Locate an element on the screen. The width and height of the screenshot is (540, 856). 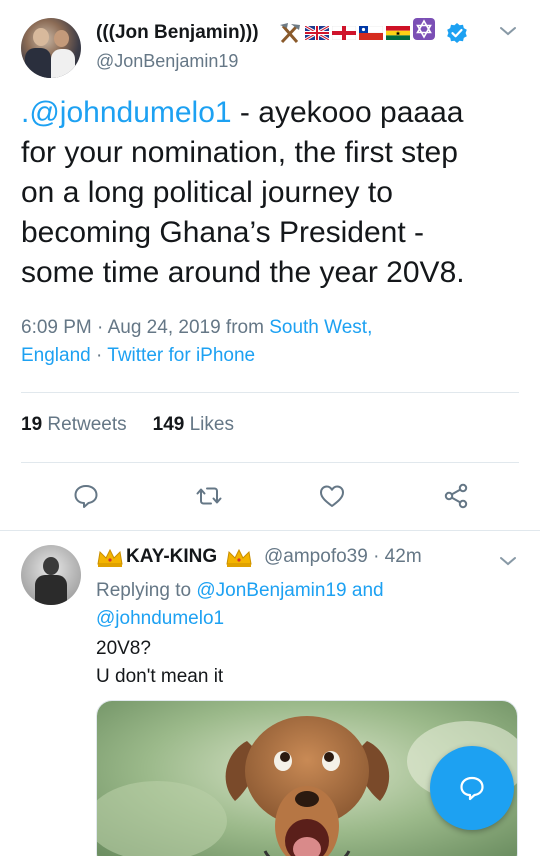
location-link-cont: England is located at coordinates (56, 355).